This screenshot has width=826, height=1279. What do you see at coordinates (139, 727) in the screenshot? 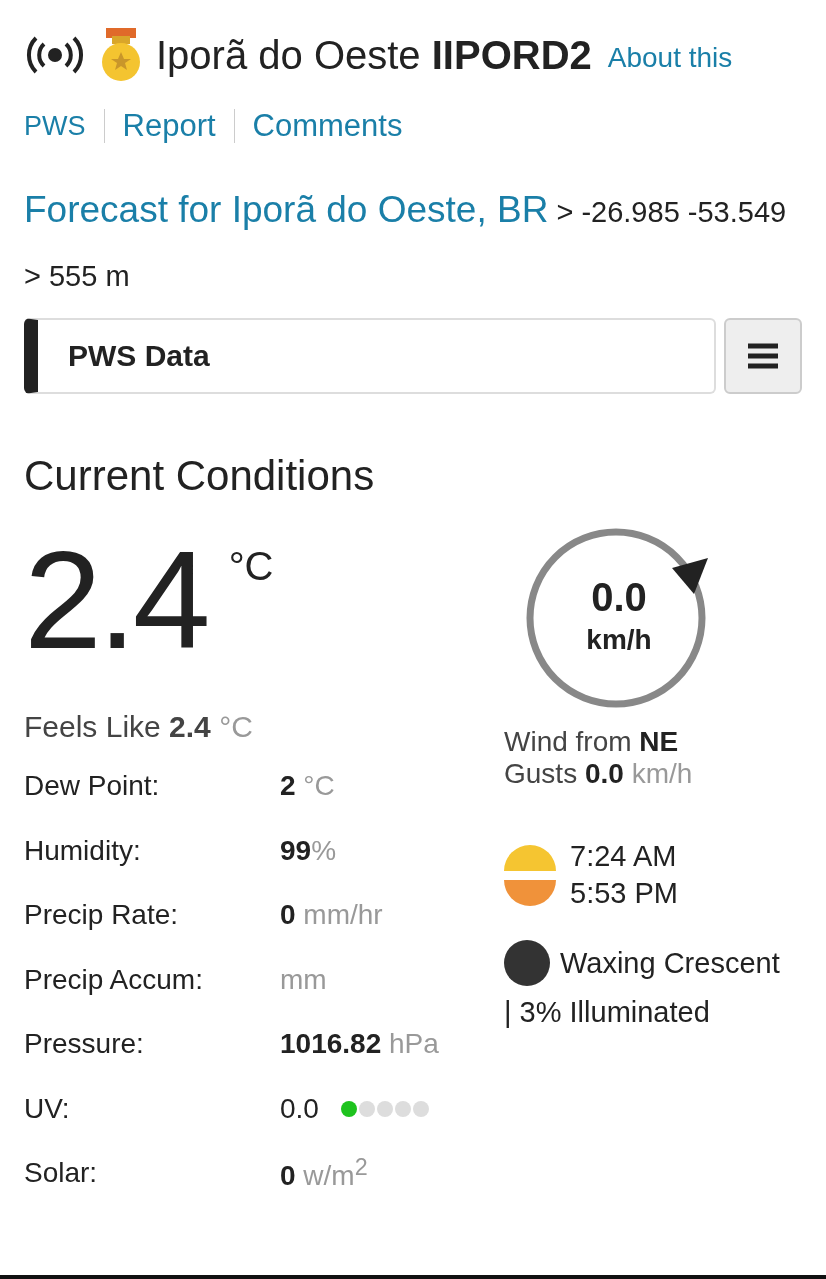
I see `feels-like-text: Feels Like 2.4 °C` at bounding box center [139, 727].